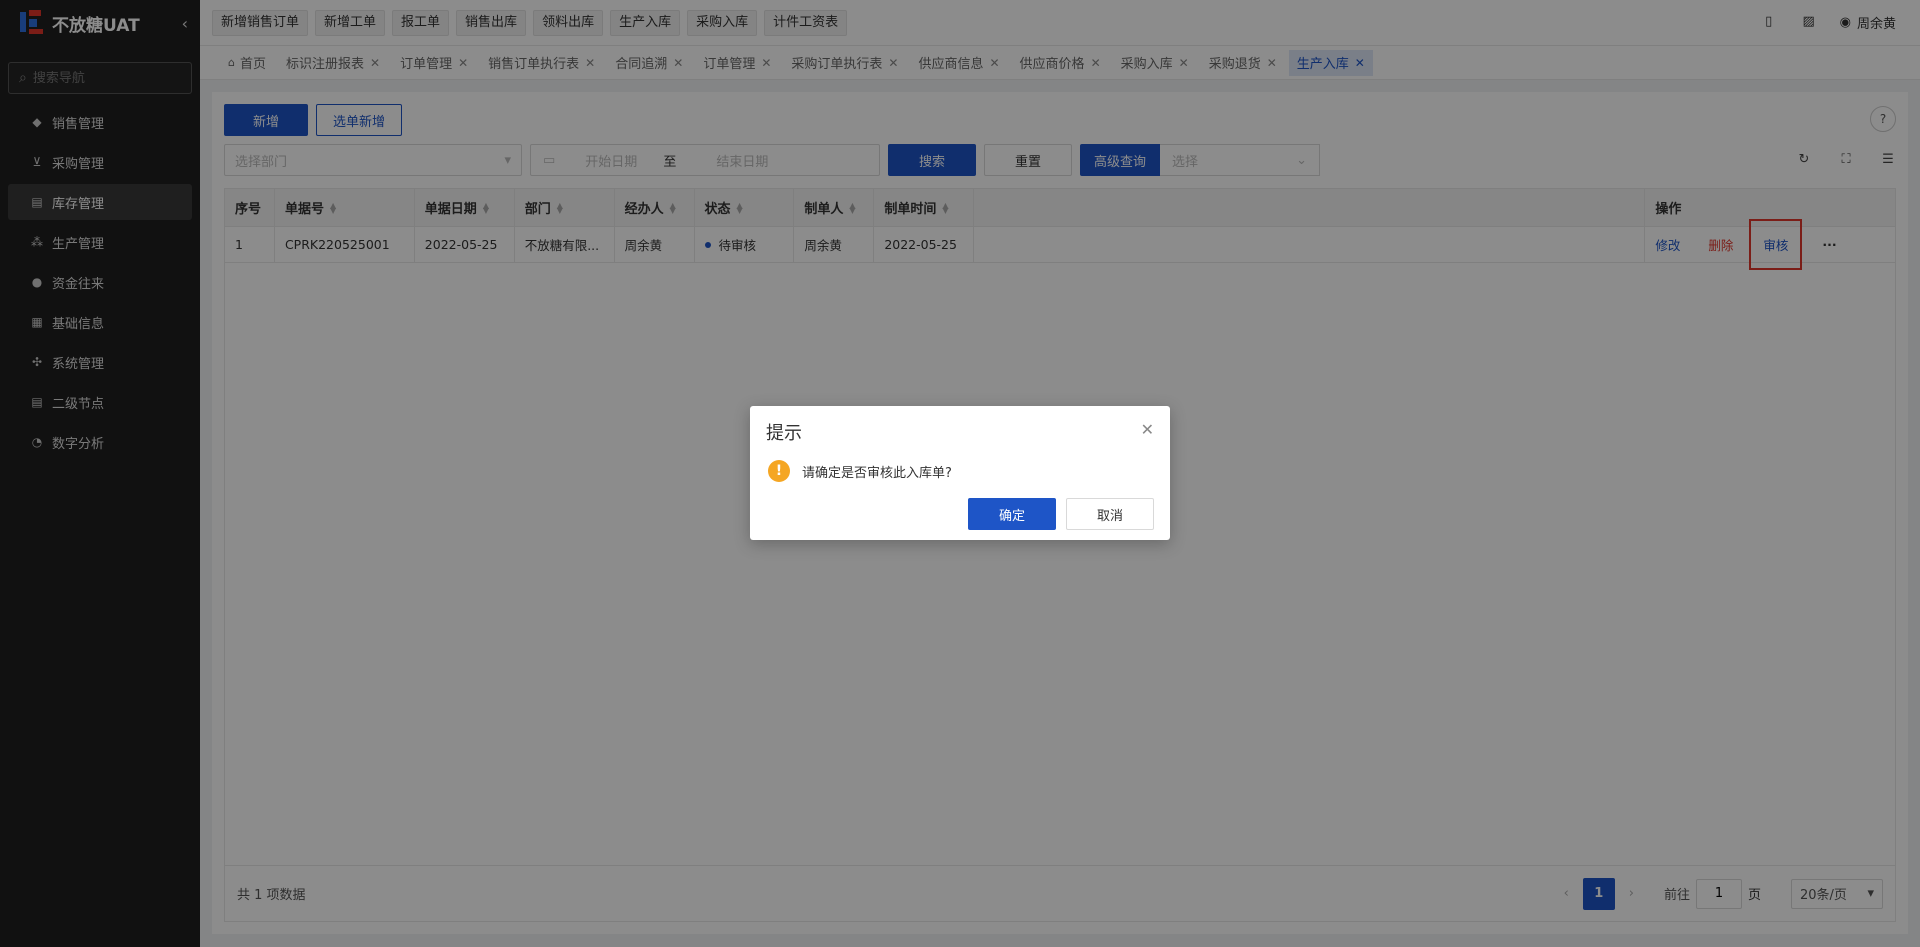  Describe the element at coordinates (1147, 429) in the screenshot. I see `close-icon: ✕` at that location.